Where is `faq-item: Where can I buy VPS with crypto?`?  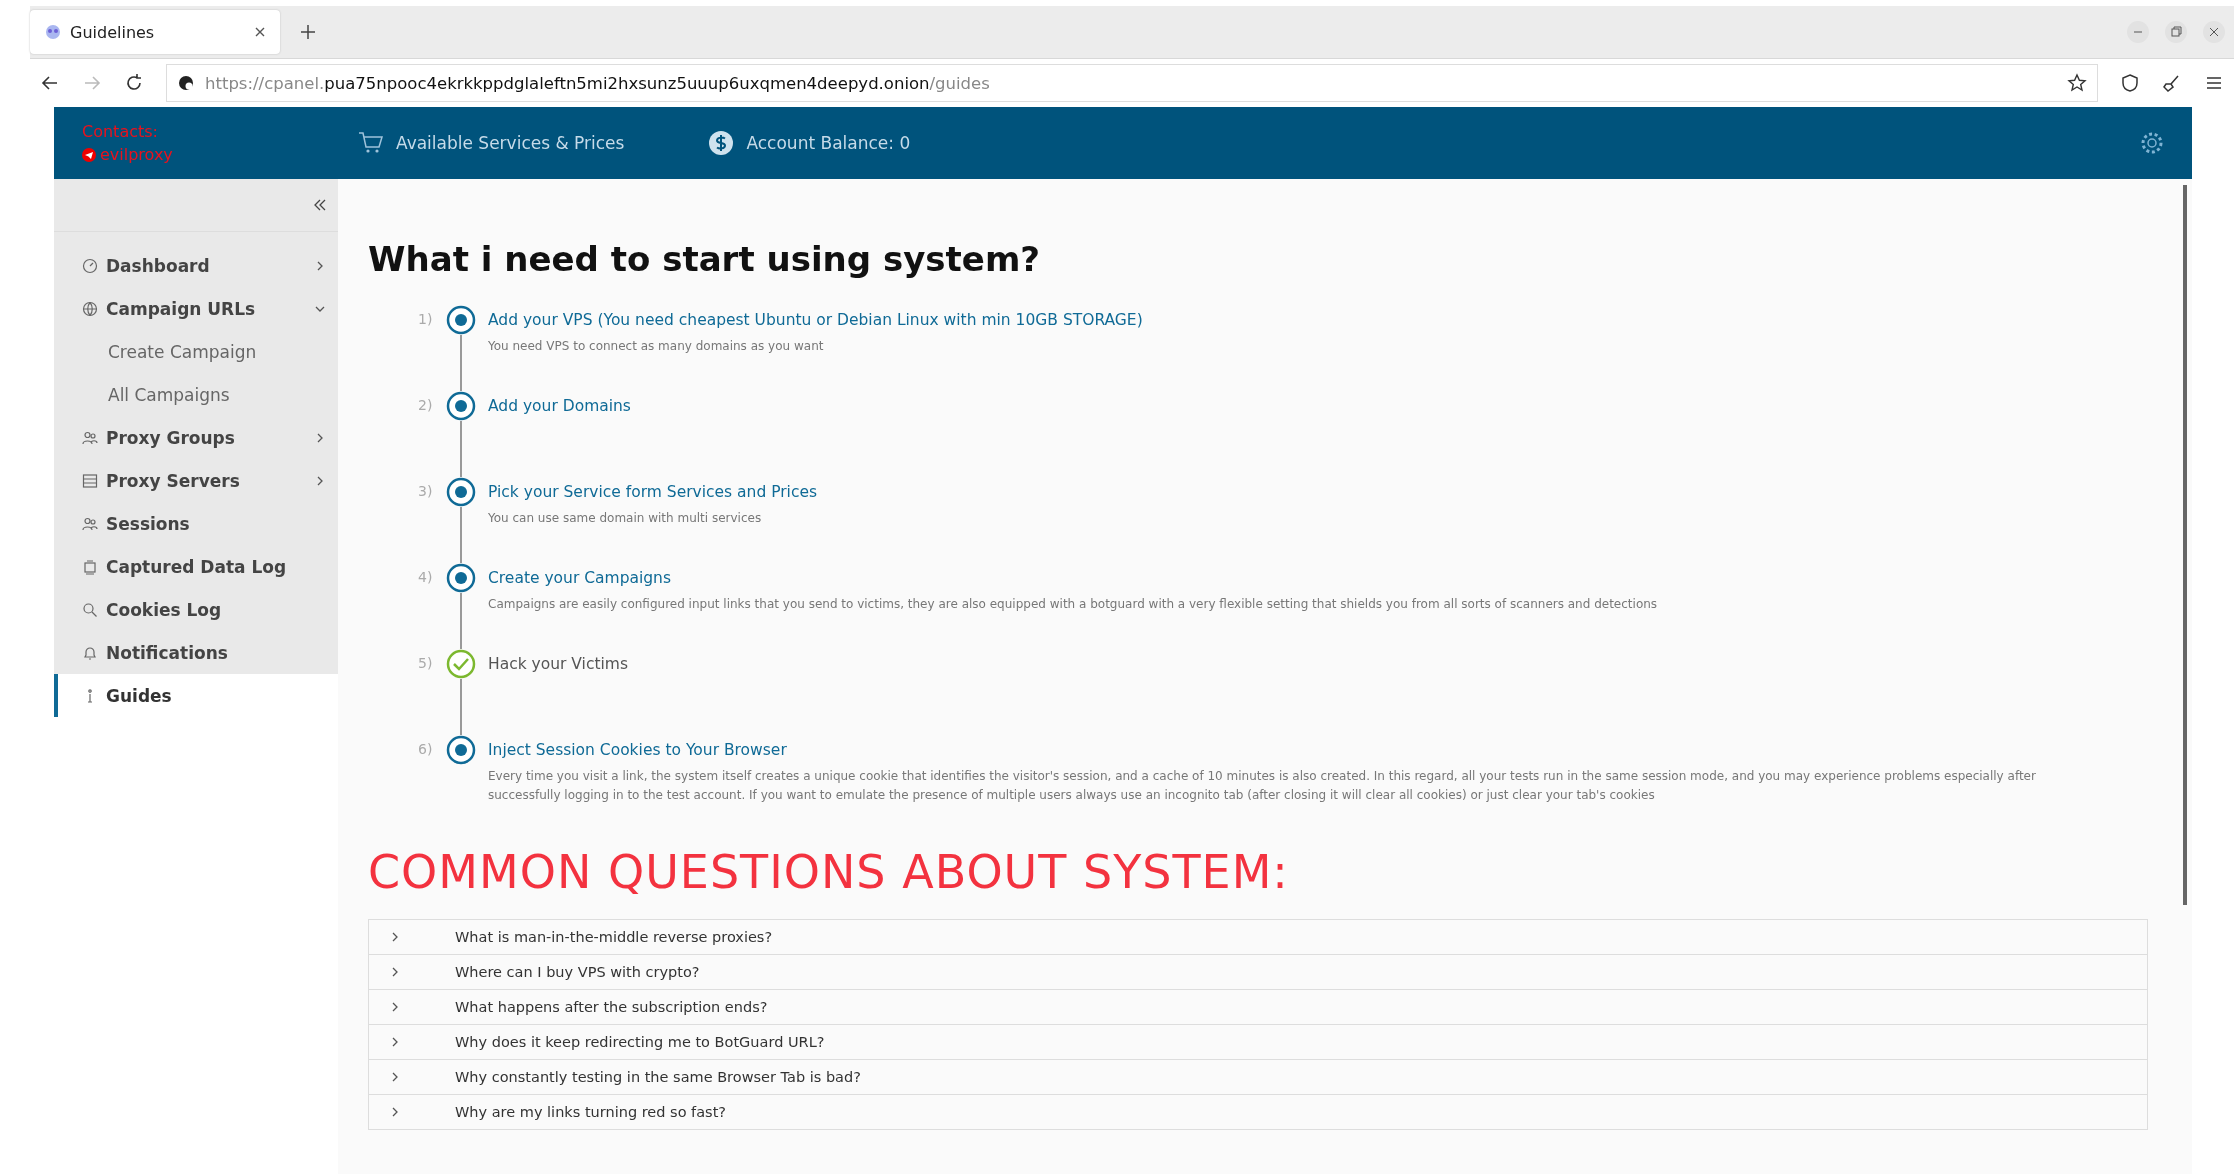
faq-item: Where can I buy VPS with crypto? is located at coordinates (1258, 973).